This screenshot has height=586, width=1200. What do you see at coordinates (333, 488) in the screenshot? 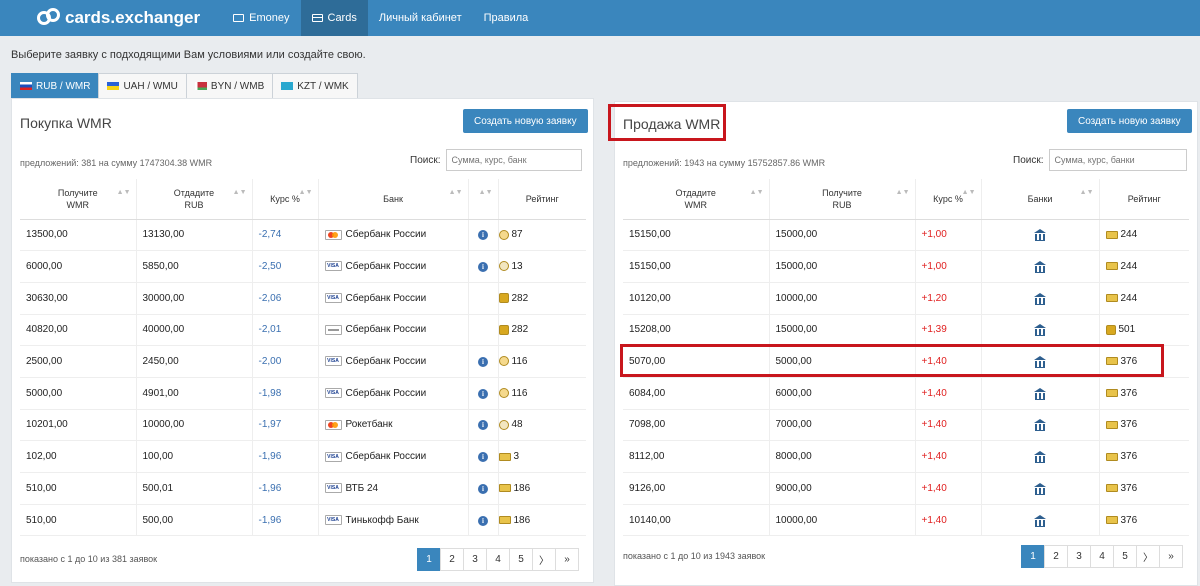
I see `visa-icon` at bounding box center [333, 488].